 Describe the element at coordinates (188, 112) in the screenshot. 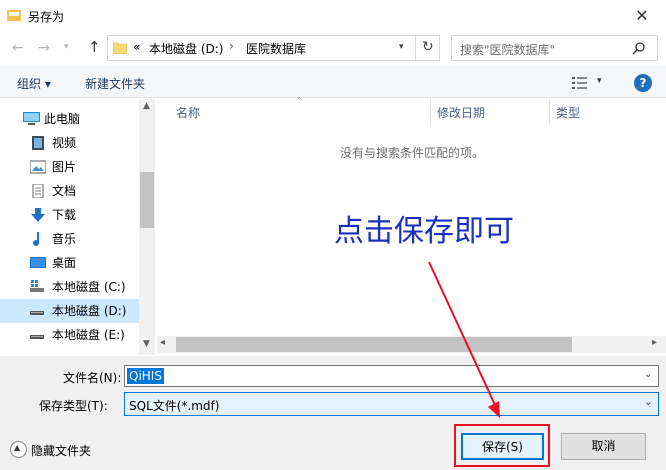

I see `column-header-name: 名称` at that location.